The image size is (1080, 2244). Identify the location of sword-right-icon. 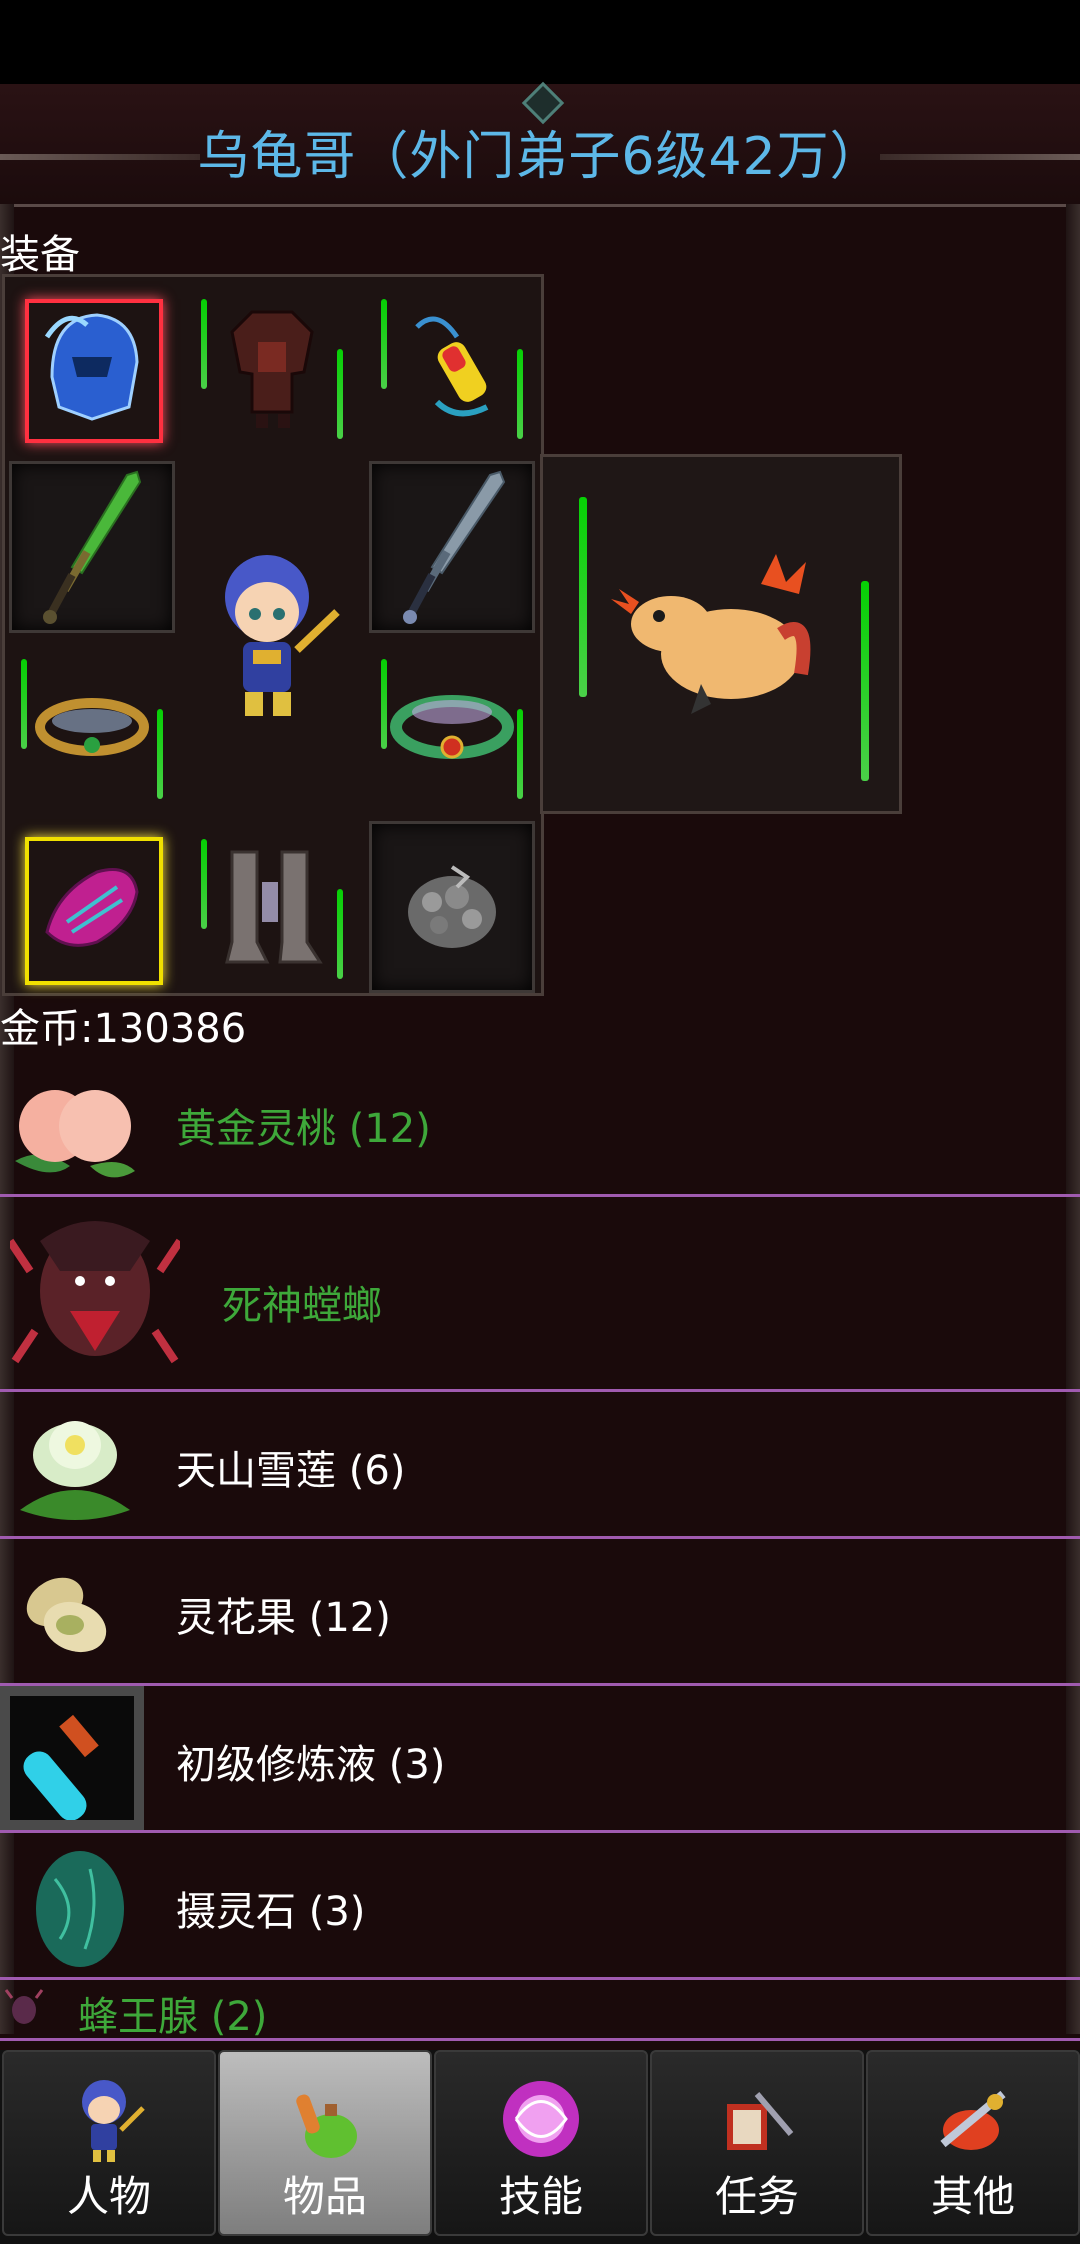
(454, 547).